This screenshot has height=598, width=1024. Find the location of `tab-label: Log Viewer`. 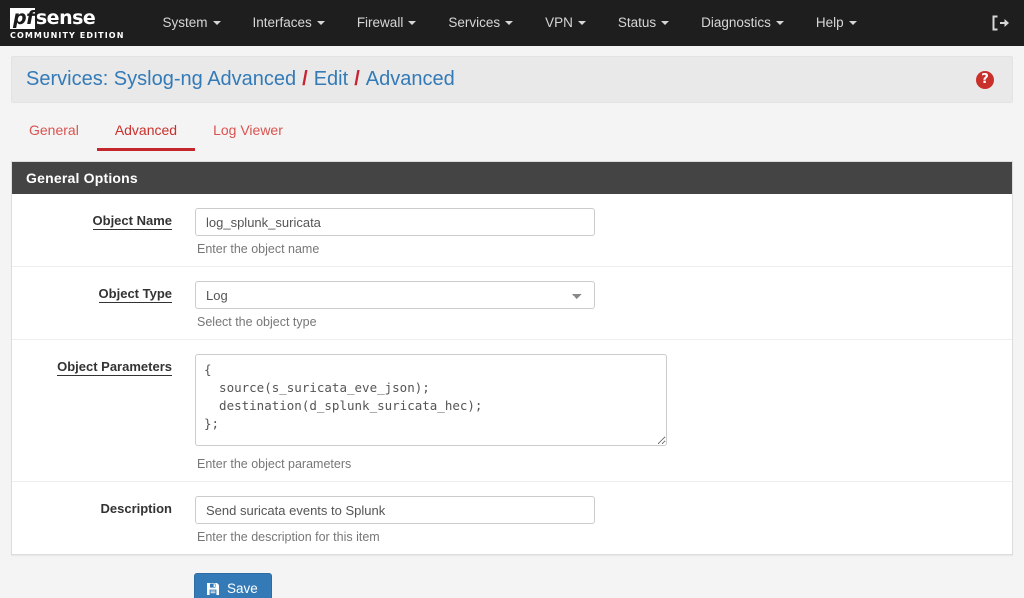

tab-label: Log Viewer is located at coordinates (248, 130).